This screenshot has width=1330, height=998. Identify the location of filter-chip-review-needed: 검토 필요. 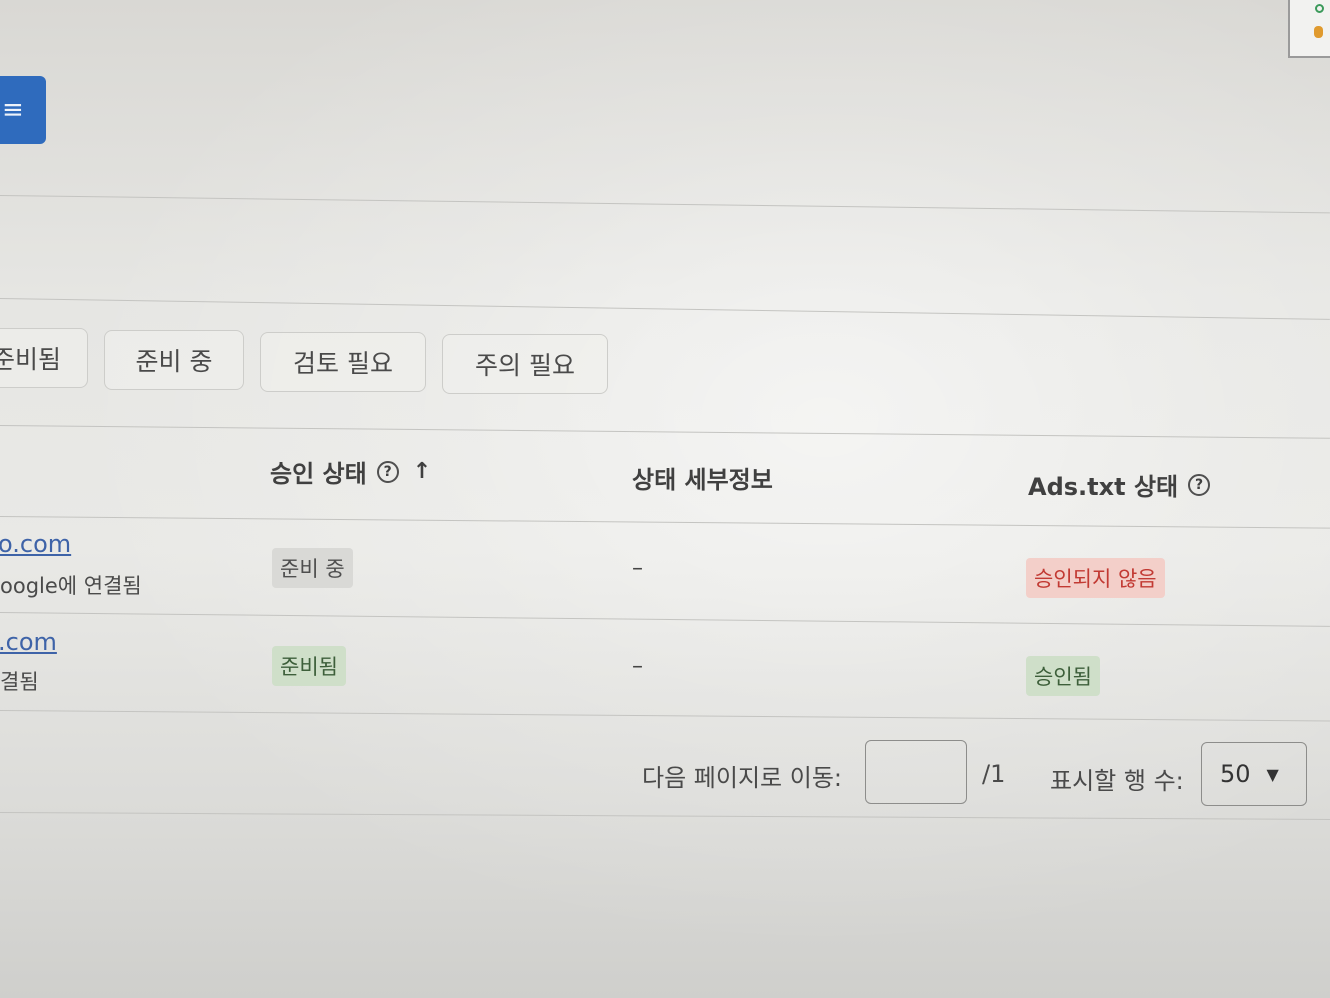
(343, 362).